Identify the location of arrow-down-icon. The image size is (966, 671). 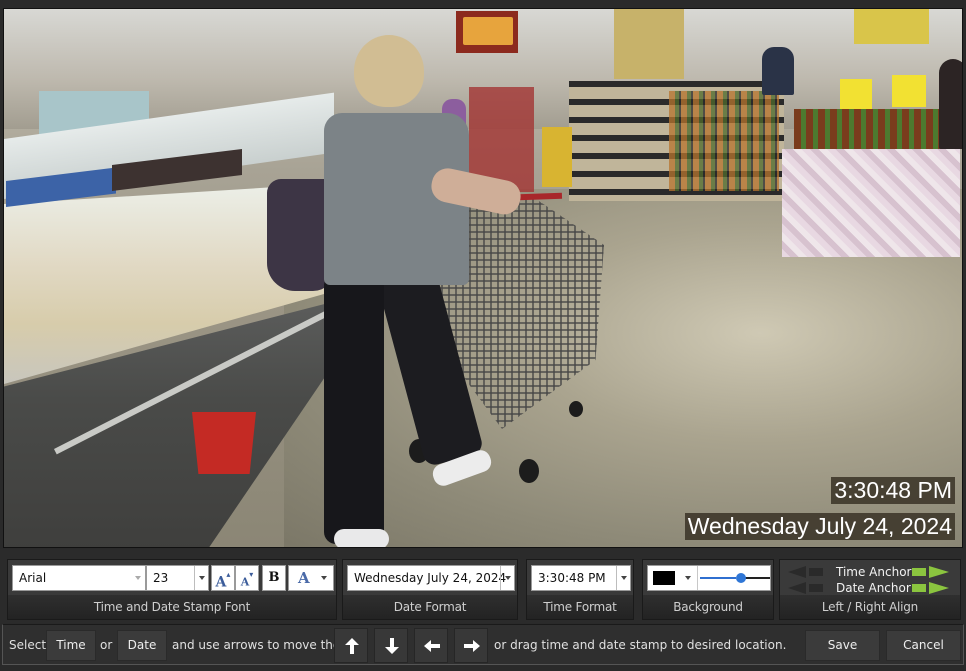
(392, 646).